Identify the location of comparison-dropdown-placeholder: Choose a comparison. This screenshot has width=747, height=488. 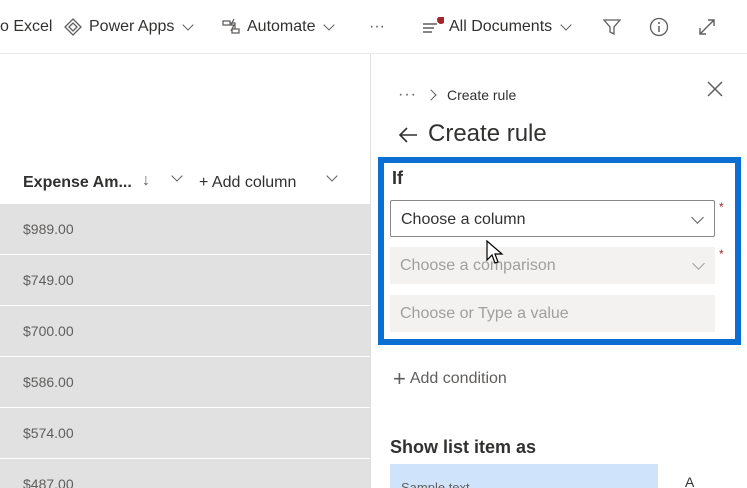
(478, 265).